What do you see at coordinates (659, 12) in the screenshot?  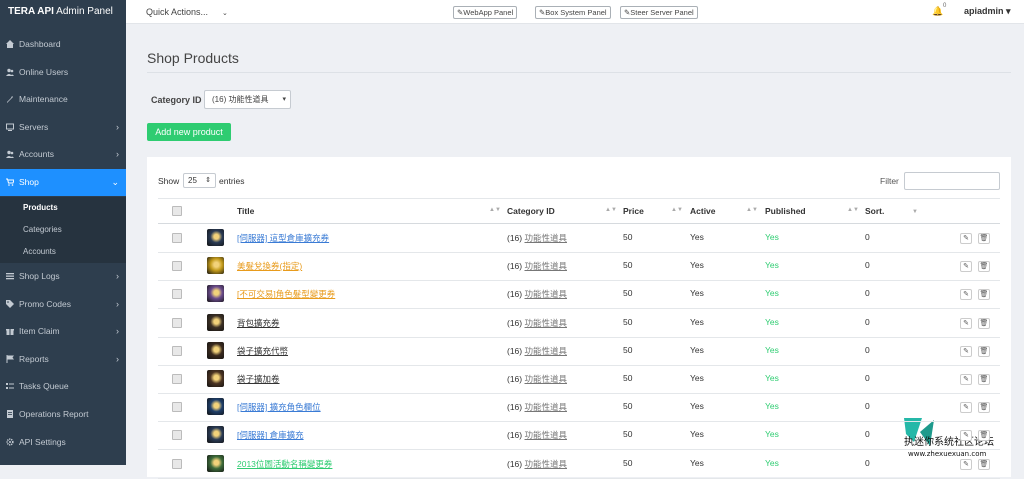 I see `steer-server-panel-button: ✎Steer Server Panel` at bounding box center [659, 12].